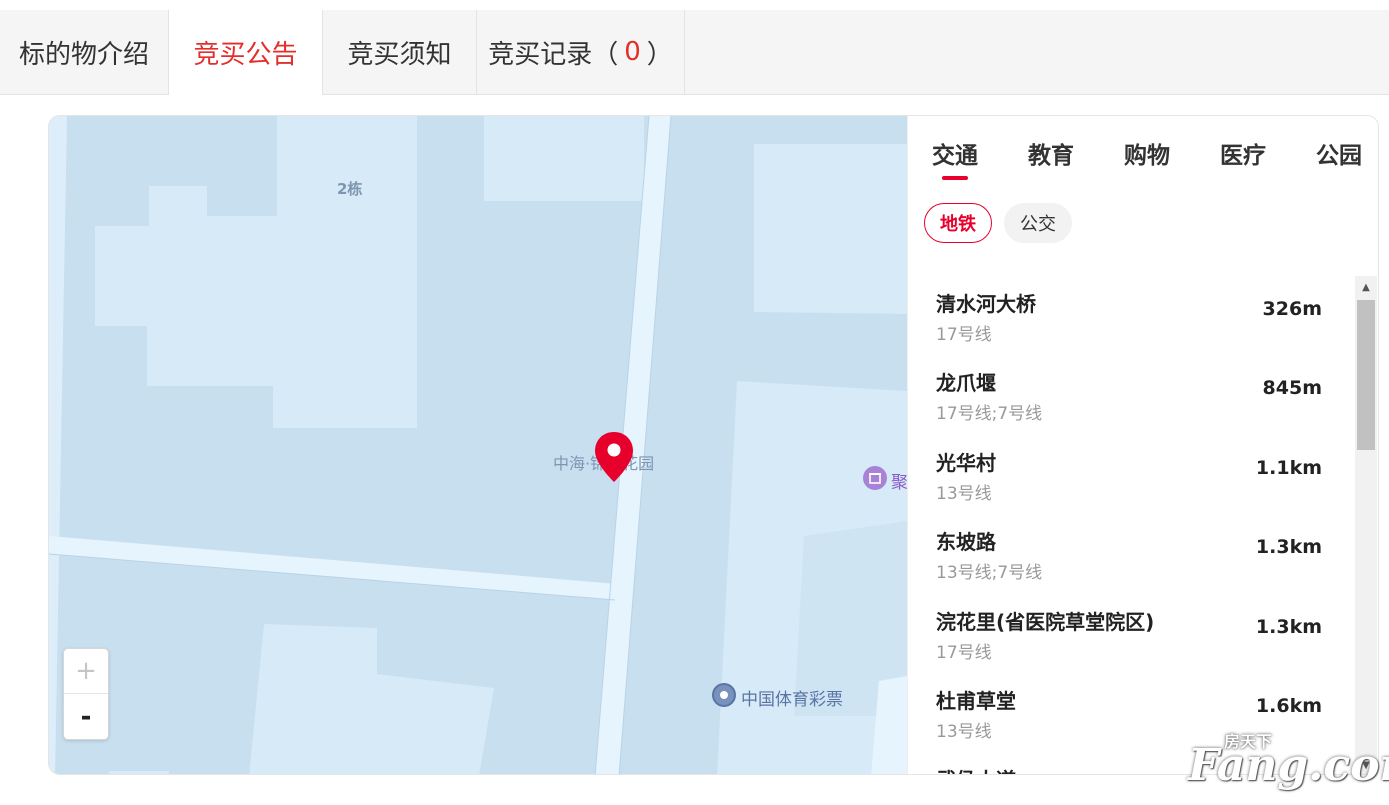 The height and width of the screenshot is (805, 1389). What do you see at coordinates (1132, 323) in the screenshot?
I see `list-item: 清水河大桥 17号线 326m` at bounding box center [1132, 323].